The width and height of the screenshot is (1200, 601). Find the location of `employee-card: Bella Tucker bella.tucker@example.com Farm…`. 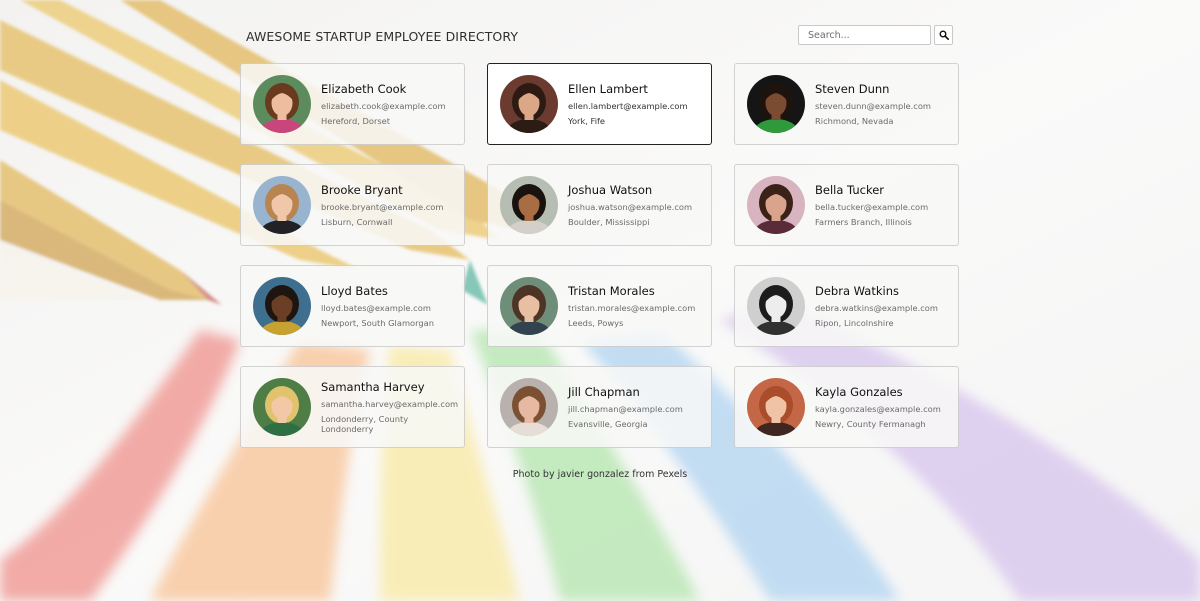

employee-card: Bella Tucker bella.tucker@example.com Farm… is located at coordinates (846, 205).